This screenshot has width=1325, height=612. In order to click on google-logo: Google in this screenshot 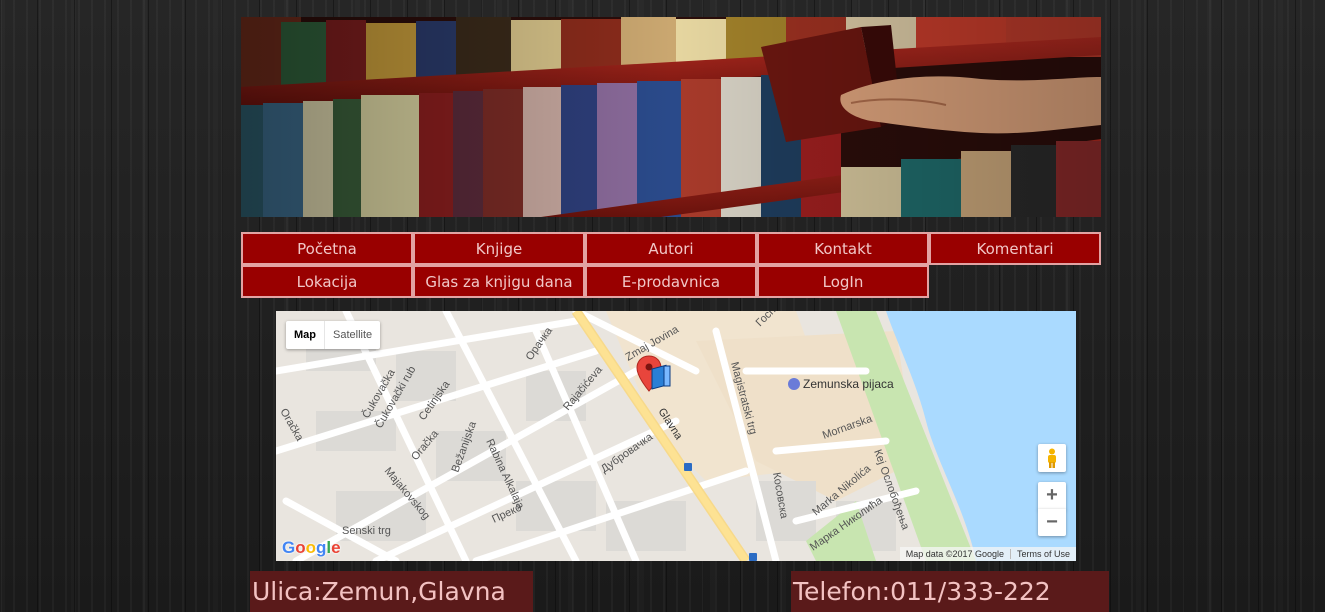, I will do `click(311, 548)`.